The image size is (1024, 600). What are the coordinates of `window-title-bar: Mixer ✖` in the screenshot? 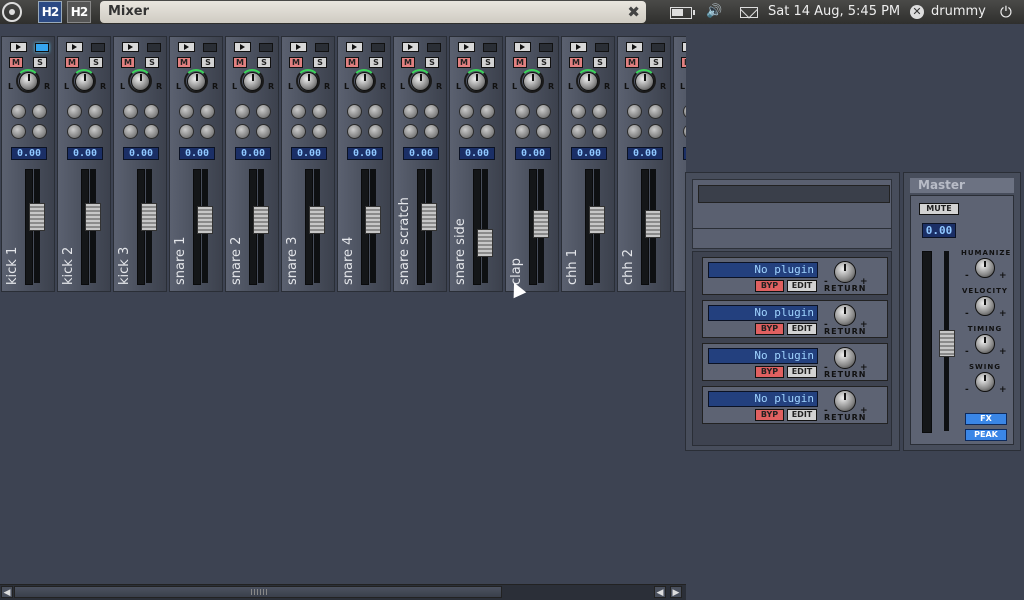 It's located at (373, 12).